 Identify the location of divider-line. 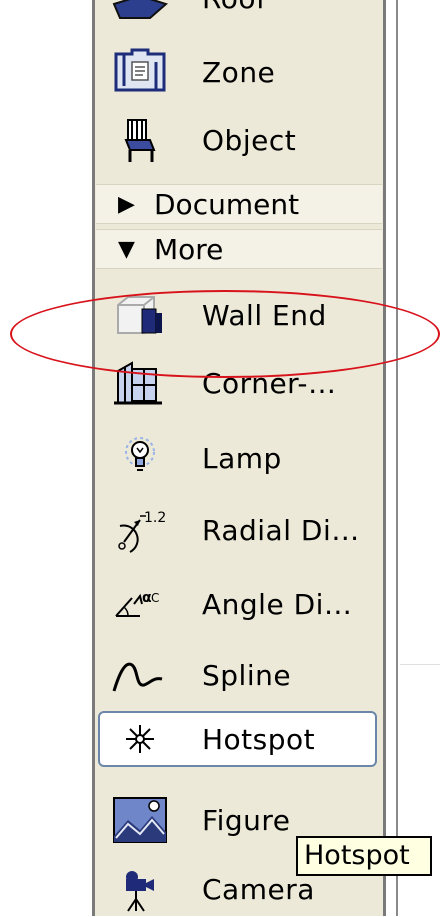
(420, 664).